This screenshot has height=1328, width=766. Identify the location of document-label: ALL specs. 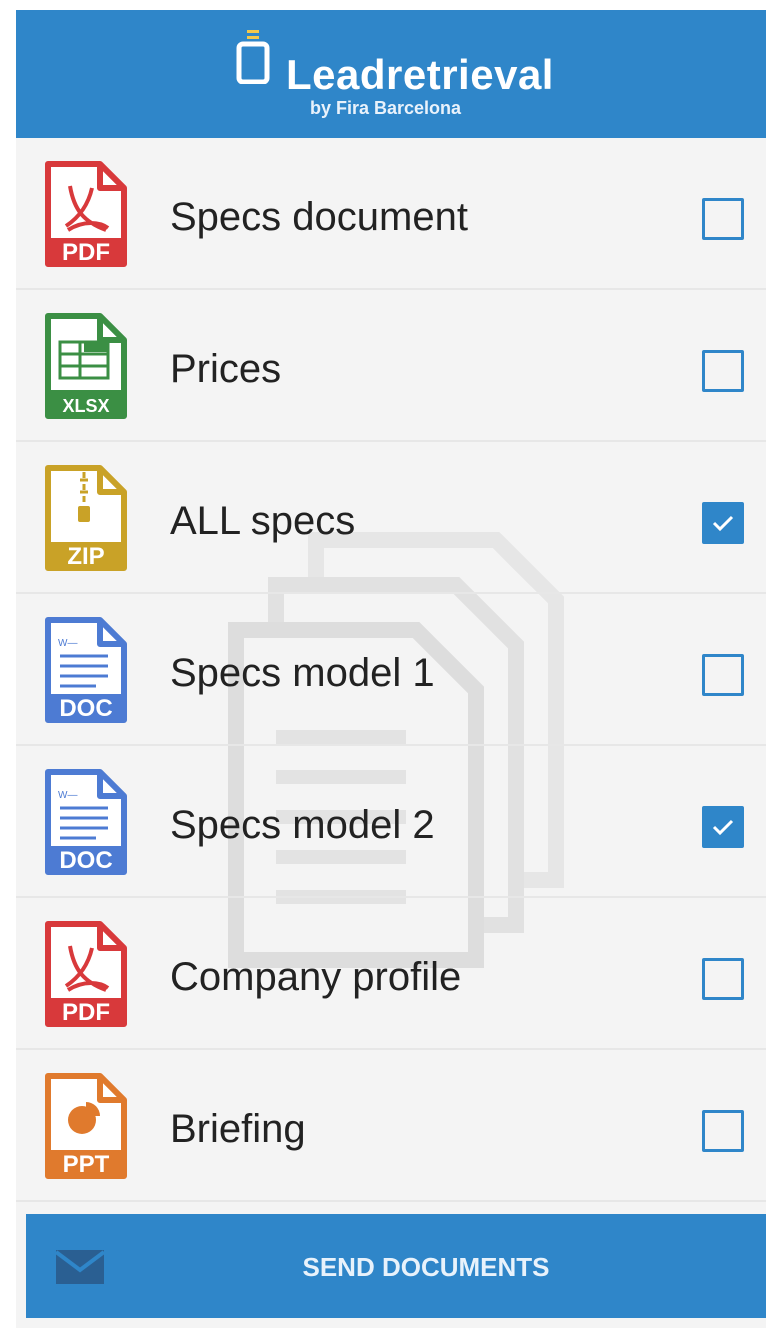
(263, 521).